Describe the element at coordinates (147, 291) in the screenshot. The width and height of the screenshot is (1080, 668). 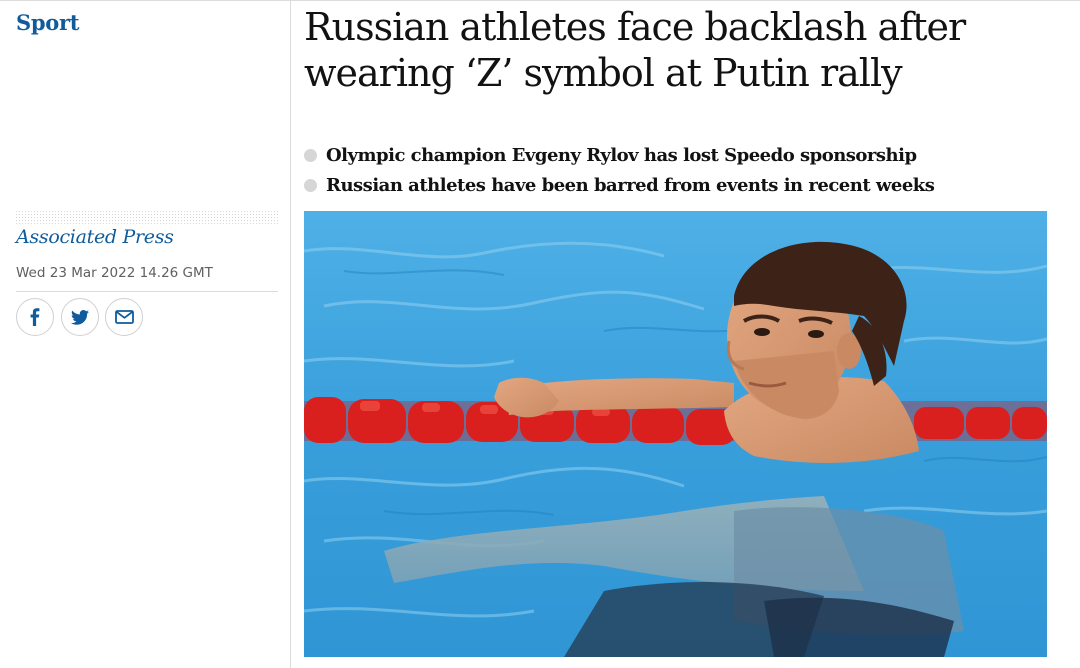
I see `meta-rule` at that location.